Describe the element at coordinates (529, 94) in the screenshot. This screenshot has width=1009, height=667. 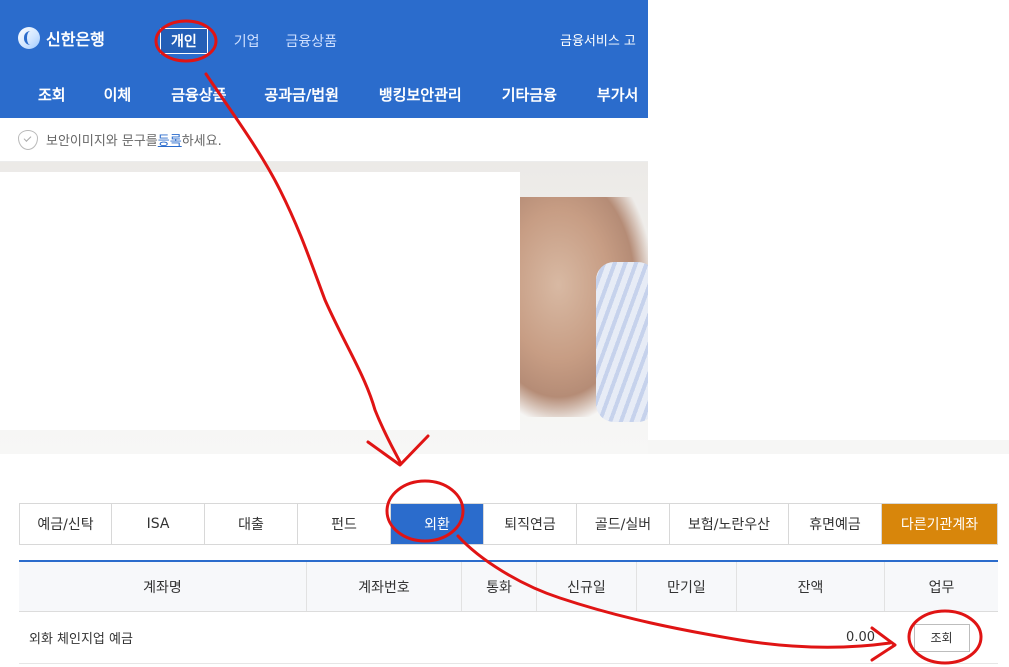
I see `main-nav-other-finance: 기타금융` at that location.